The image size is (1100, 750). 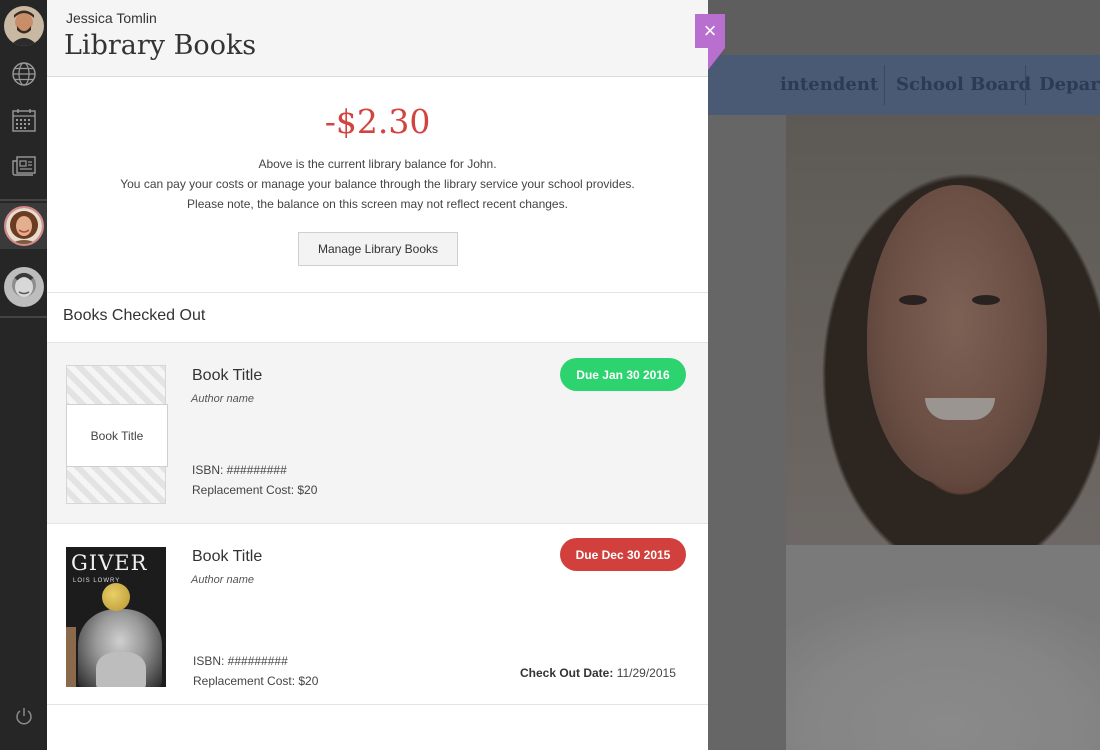 What do you see at coordinates (960, 409) in the screenshot?
I see `background-photo-smile` at bounding box center [960, 409].